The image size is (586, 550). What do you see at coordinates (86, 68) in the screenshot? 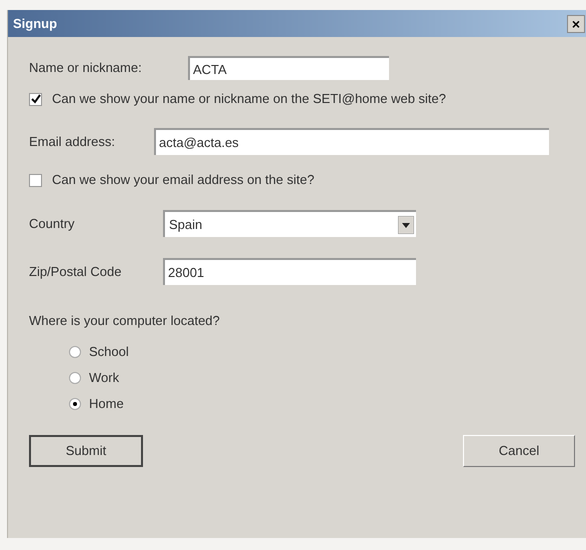
I see `field-label: Name or nickname:` at bounding box center [86, 68].